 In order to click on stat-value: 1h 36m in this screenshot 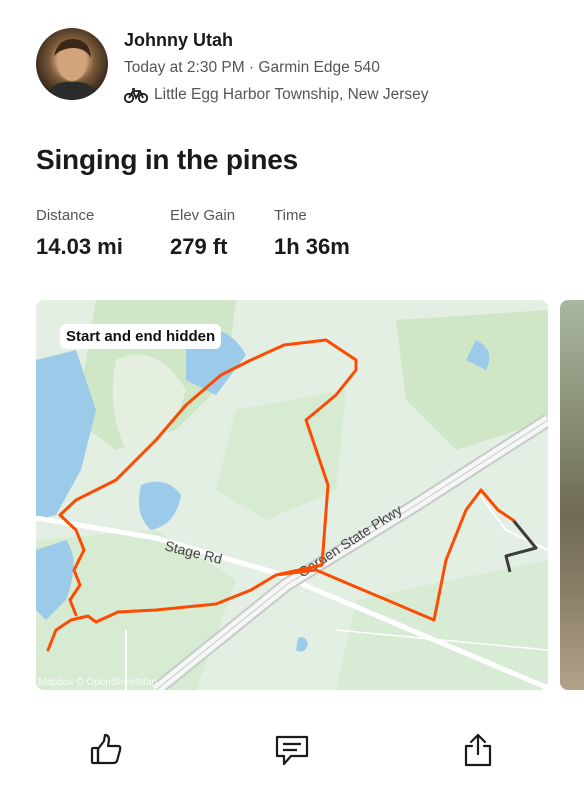, I will do `click(312, 246)`.